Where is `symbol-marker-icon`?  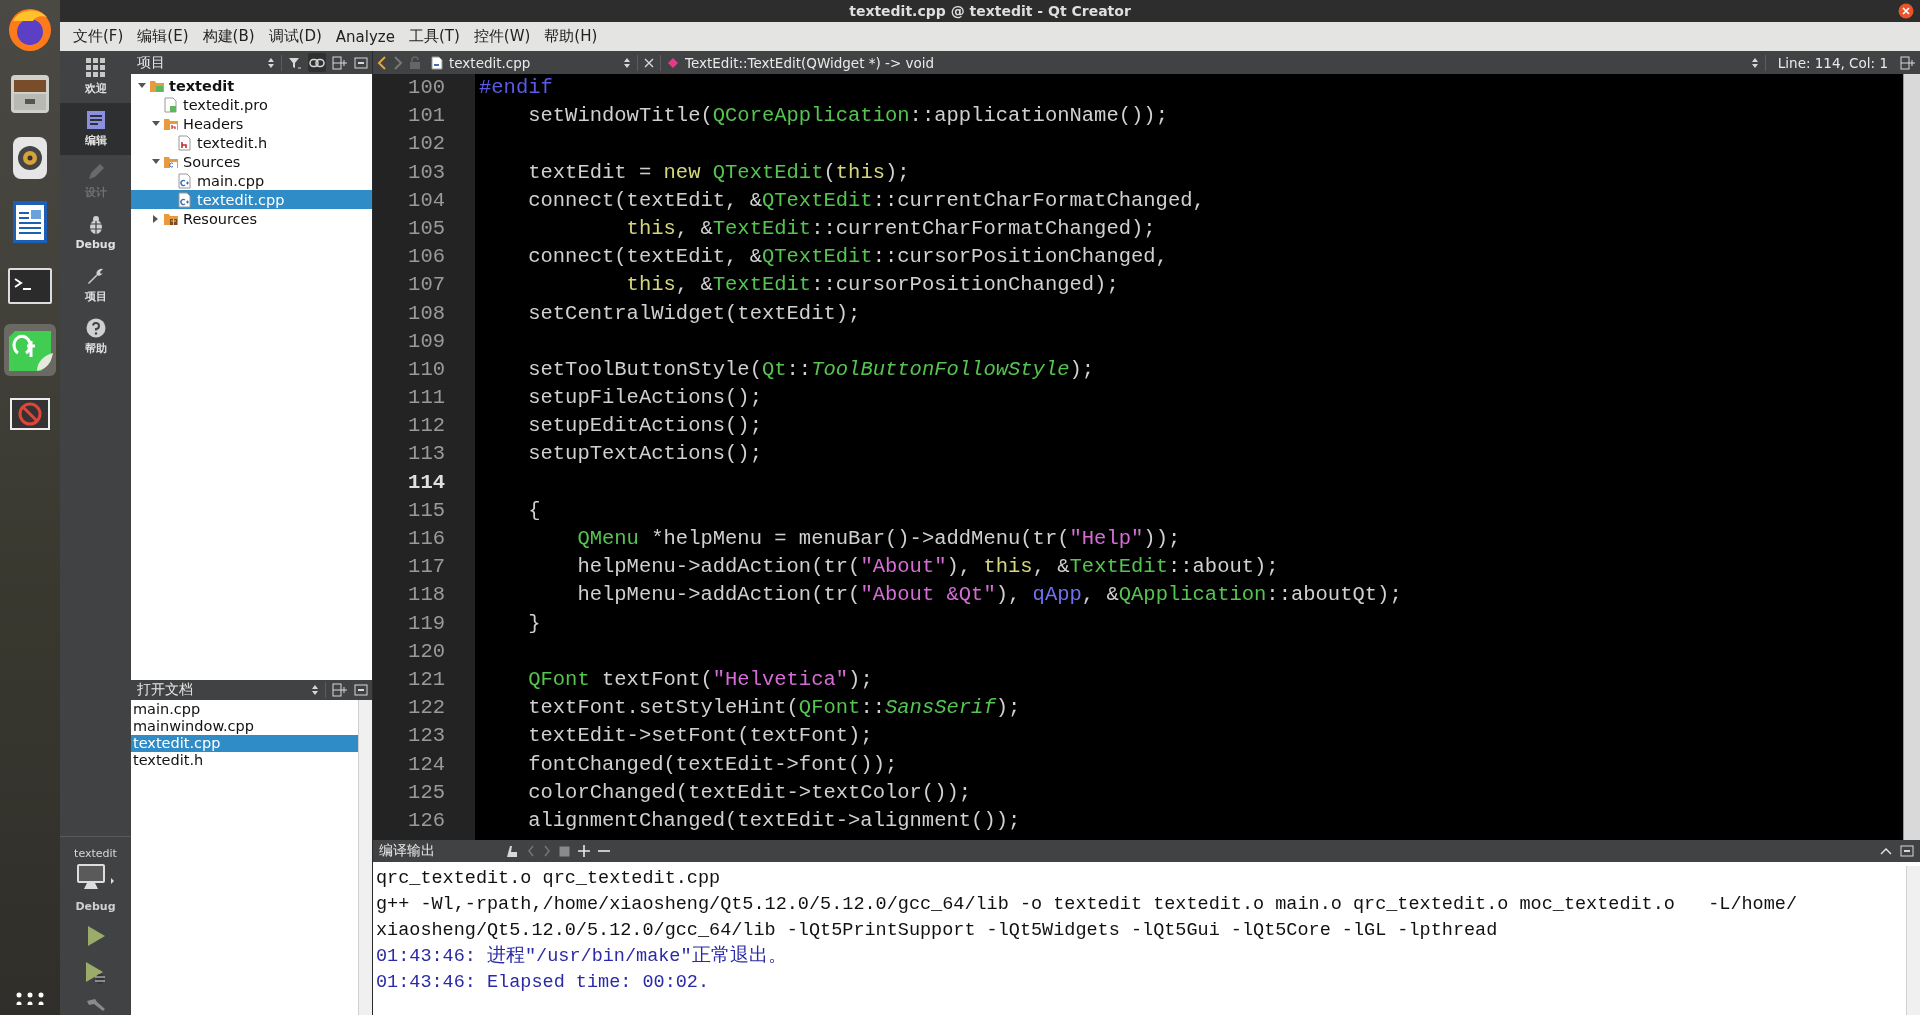 symbol-marker-icon is located at coordinates (673, 62).